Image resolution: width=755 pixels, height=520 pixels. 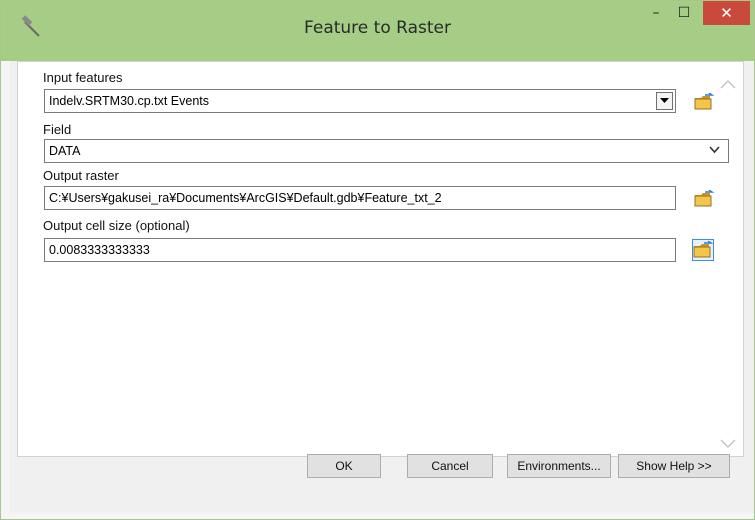 What do you see at coordinates (344, 466) in the screenshot?
I see `ok-button: OK` at bounding box center [344, 466].